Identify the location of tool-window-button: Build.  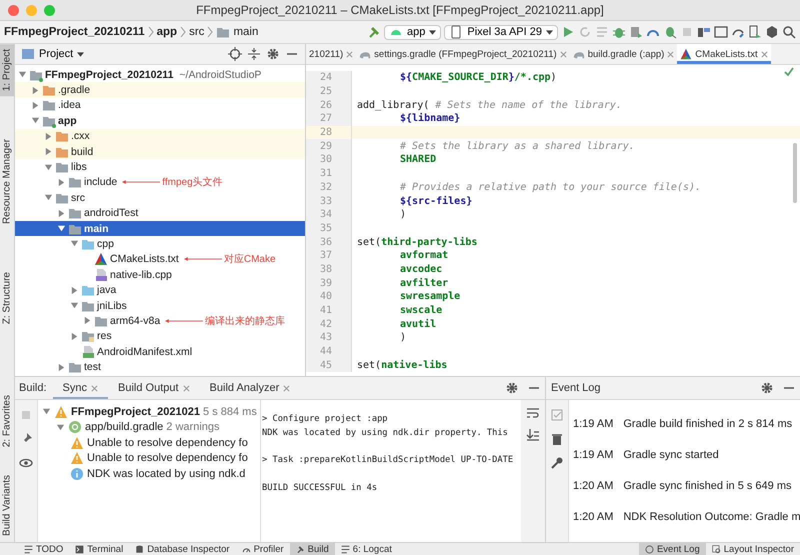
(312, 549).